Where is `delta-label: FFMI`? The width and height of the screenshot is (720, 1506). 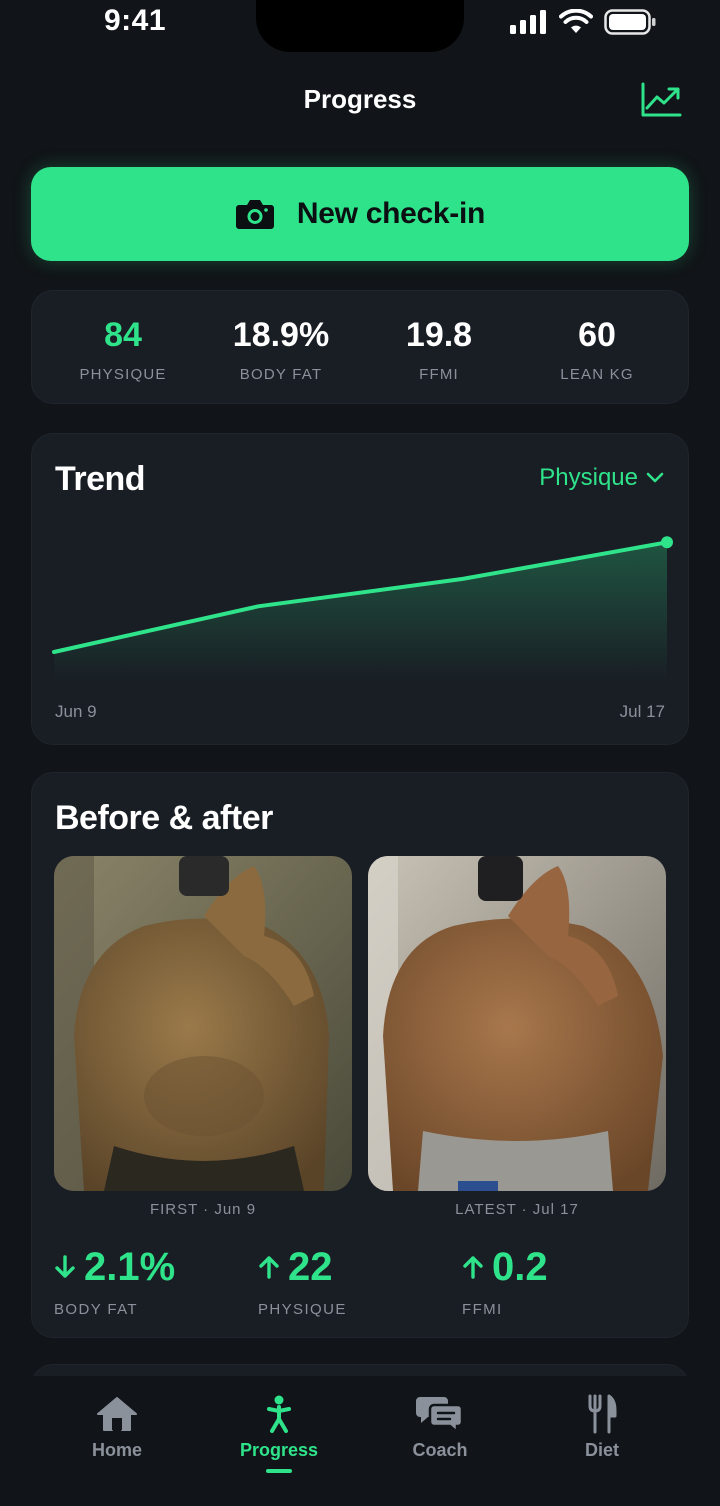
delta-label: FFMI is located at coordinates (482, 1309).